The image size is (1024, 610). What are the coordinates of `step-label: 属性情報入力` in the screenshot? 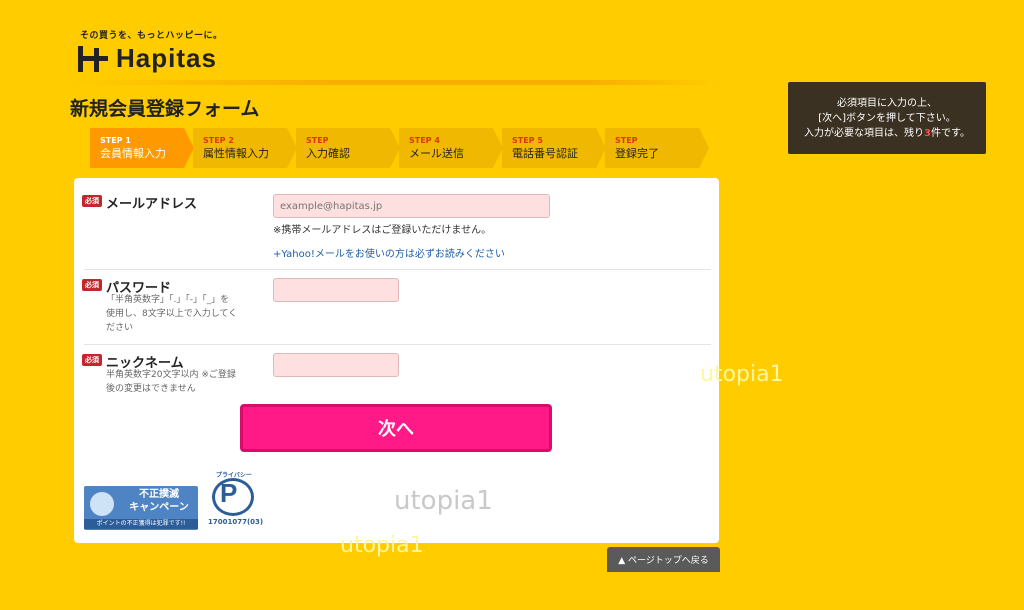 It's located at (236, 153).